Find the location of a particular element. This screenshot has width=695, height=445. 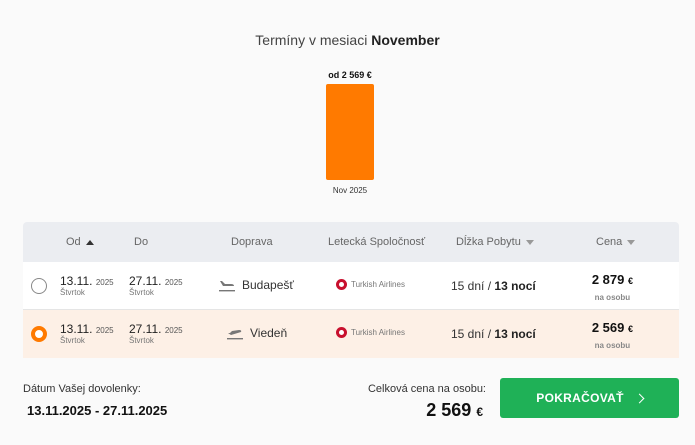

month-title-month: November is located at coordinates (405, 40).